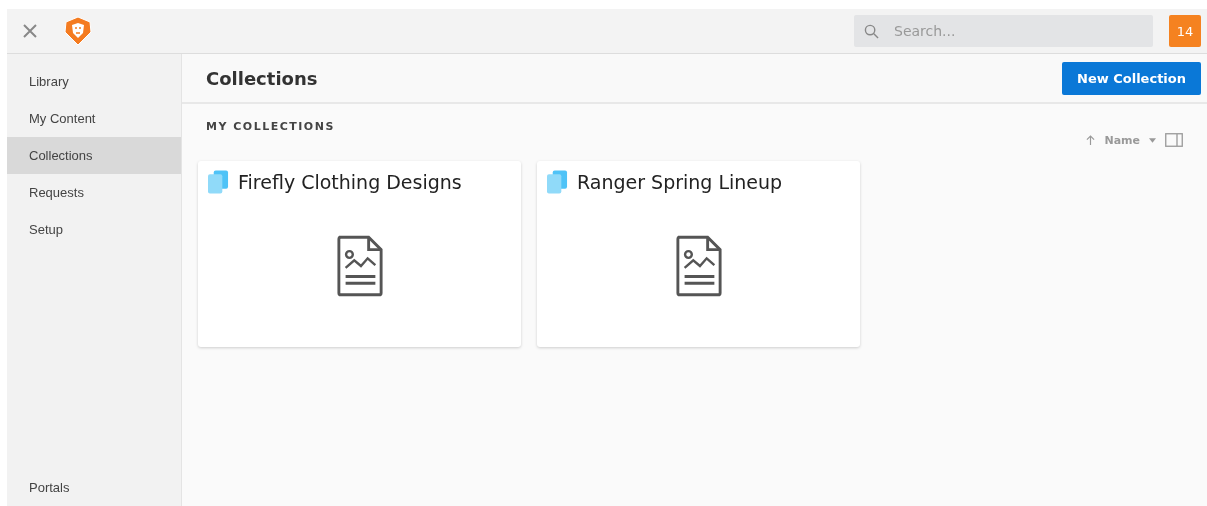 The image size is (1207, 506). I want to click on section-title: MY COLLECTIONS, so click(271, 126).